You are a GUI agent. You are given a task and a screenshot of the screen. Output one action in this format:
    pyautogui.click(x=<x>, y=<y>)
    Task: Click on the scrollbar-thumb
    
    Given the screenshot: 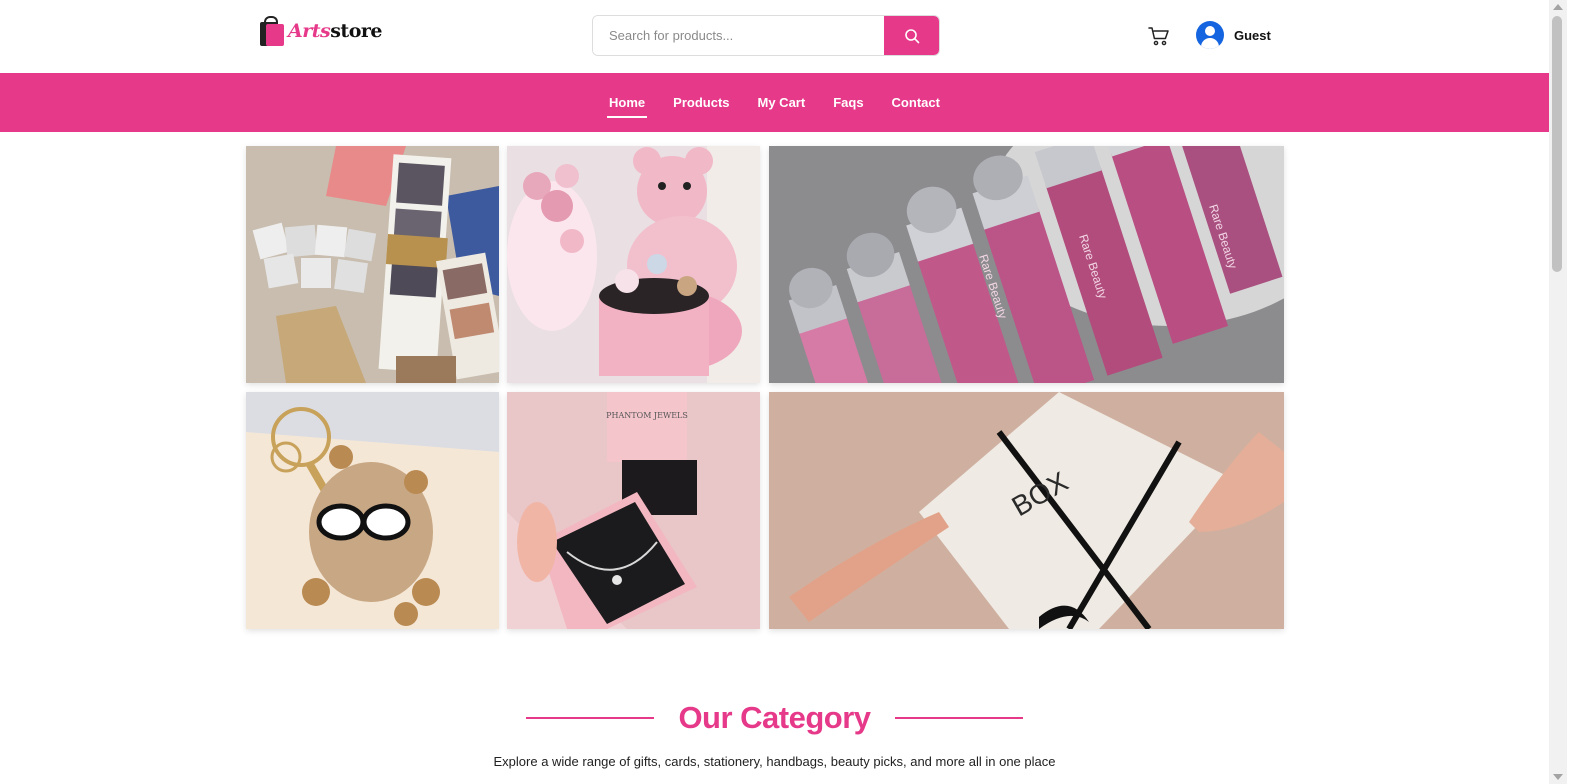 What is the action you would take?
    pyautogui.click(x=1557, y=144)
    